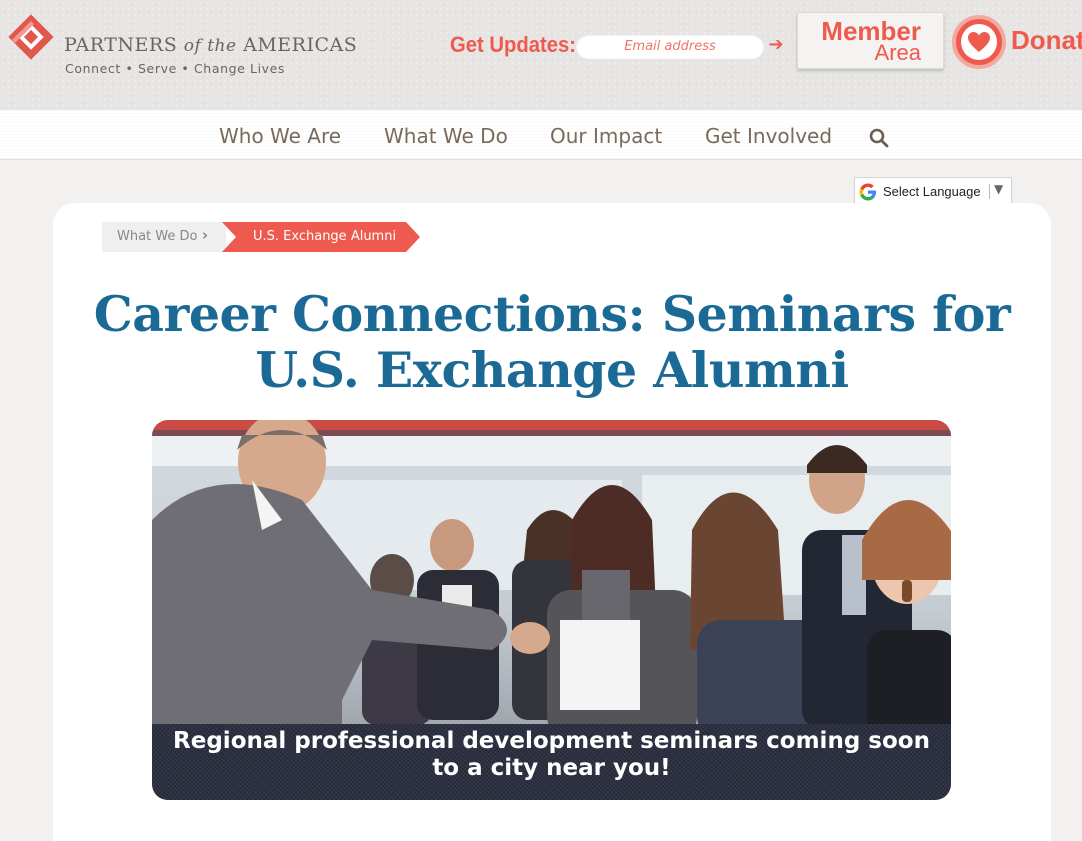 The image size is (1082, 841). What do you see at coordinates (867, 192) in the screenshot?
I see `google-g-icon` at bounding box center [867, 192].